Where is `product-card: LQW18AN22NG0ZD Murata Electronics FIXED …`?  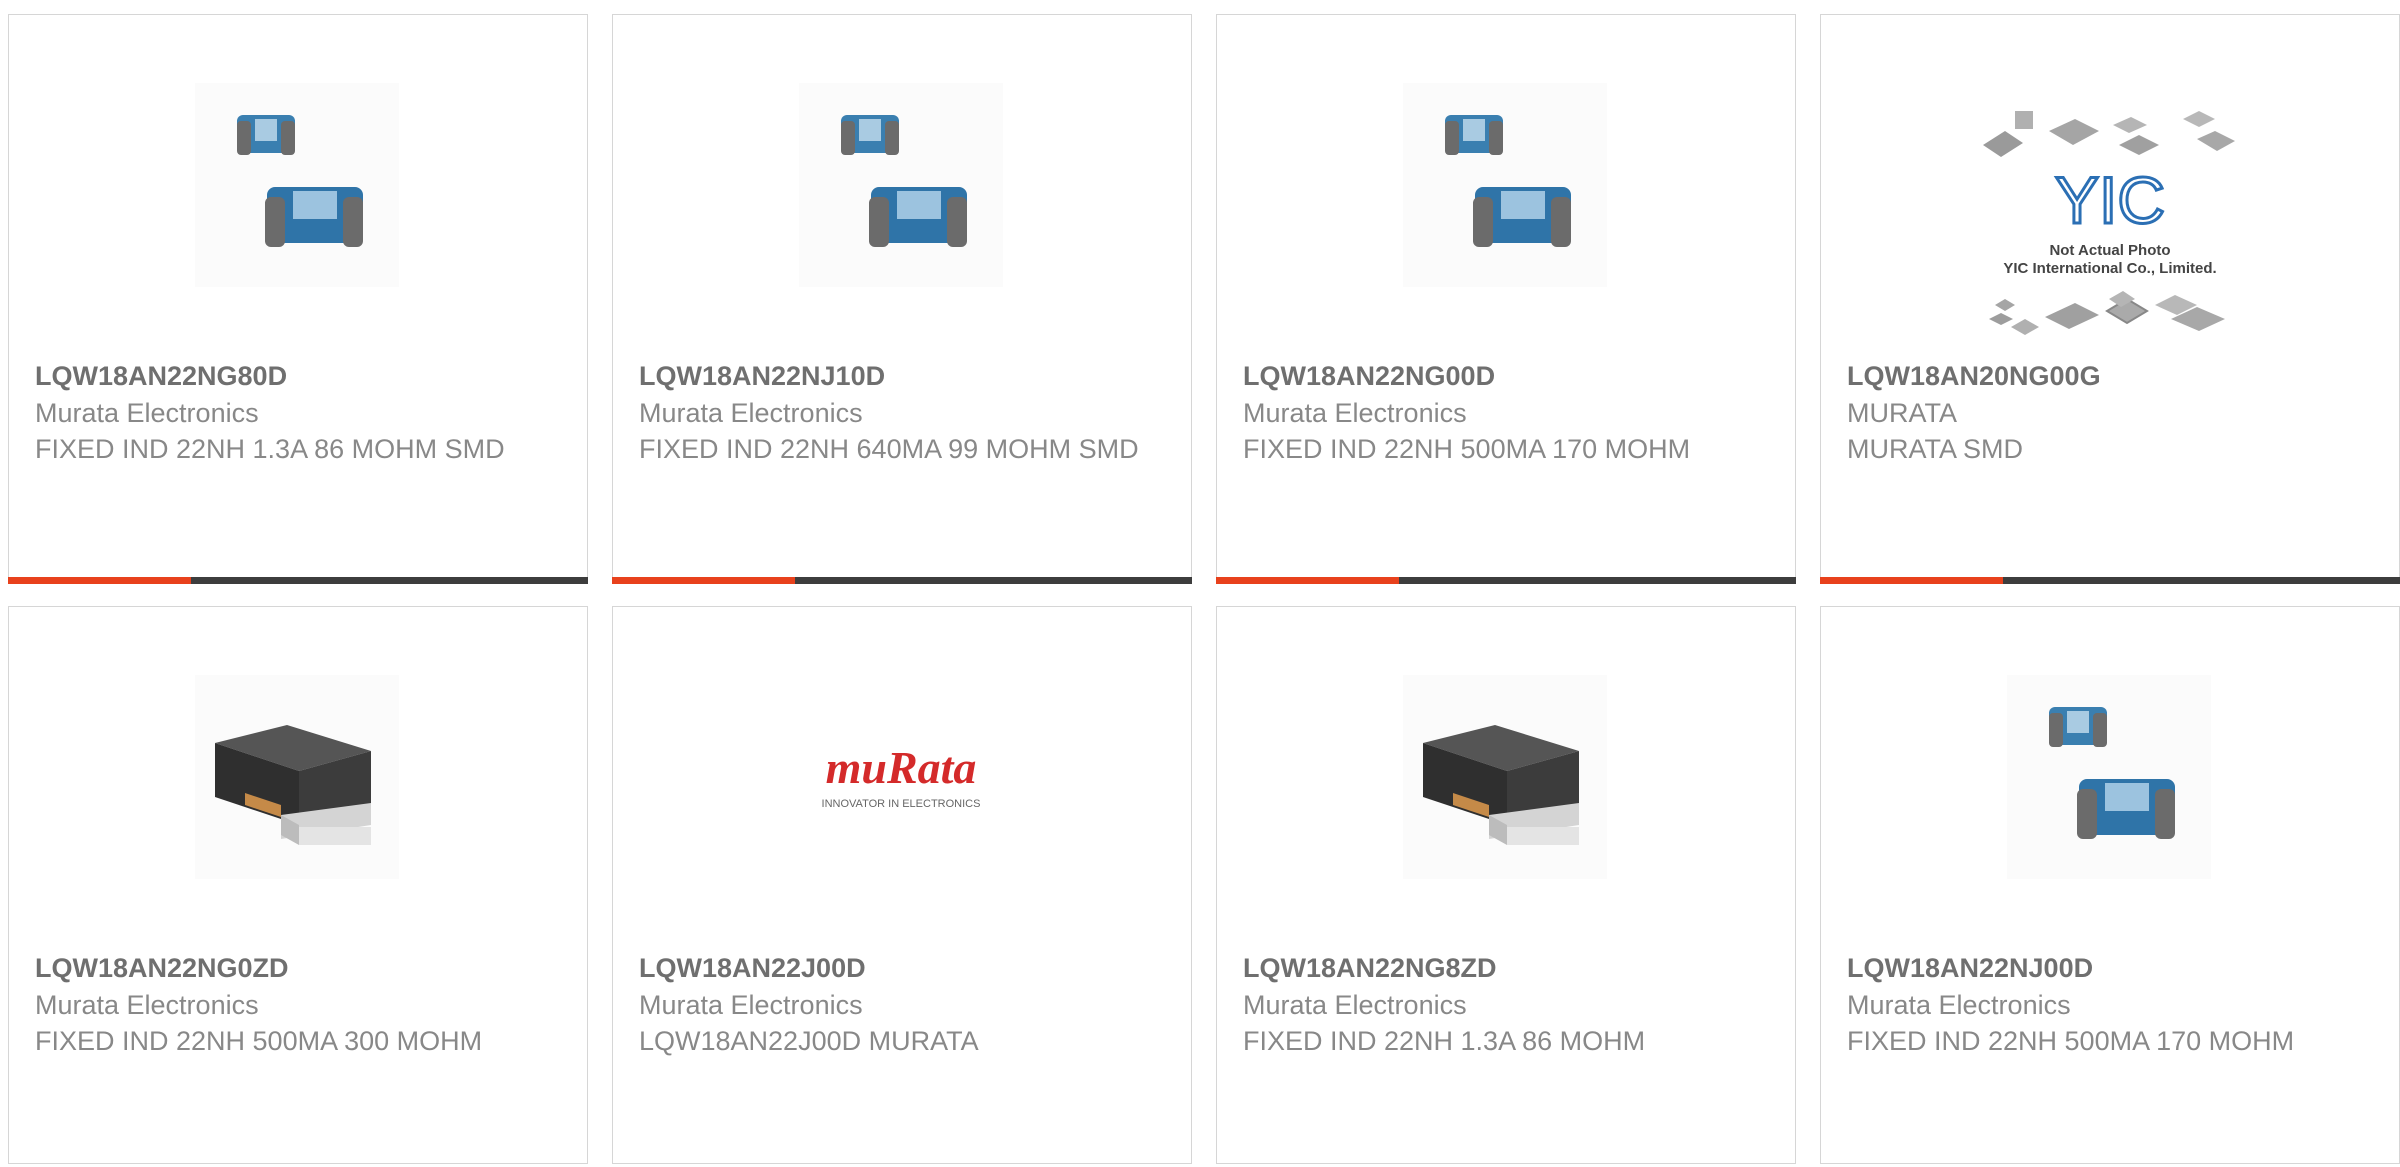
product-card: LQW18AN22NG0ZD Murata Electronics FIXED … is located at coordinates (298, 885).